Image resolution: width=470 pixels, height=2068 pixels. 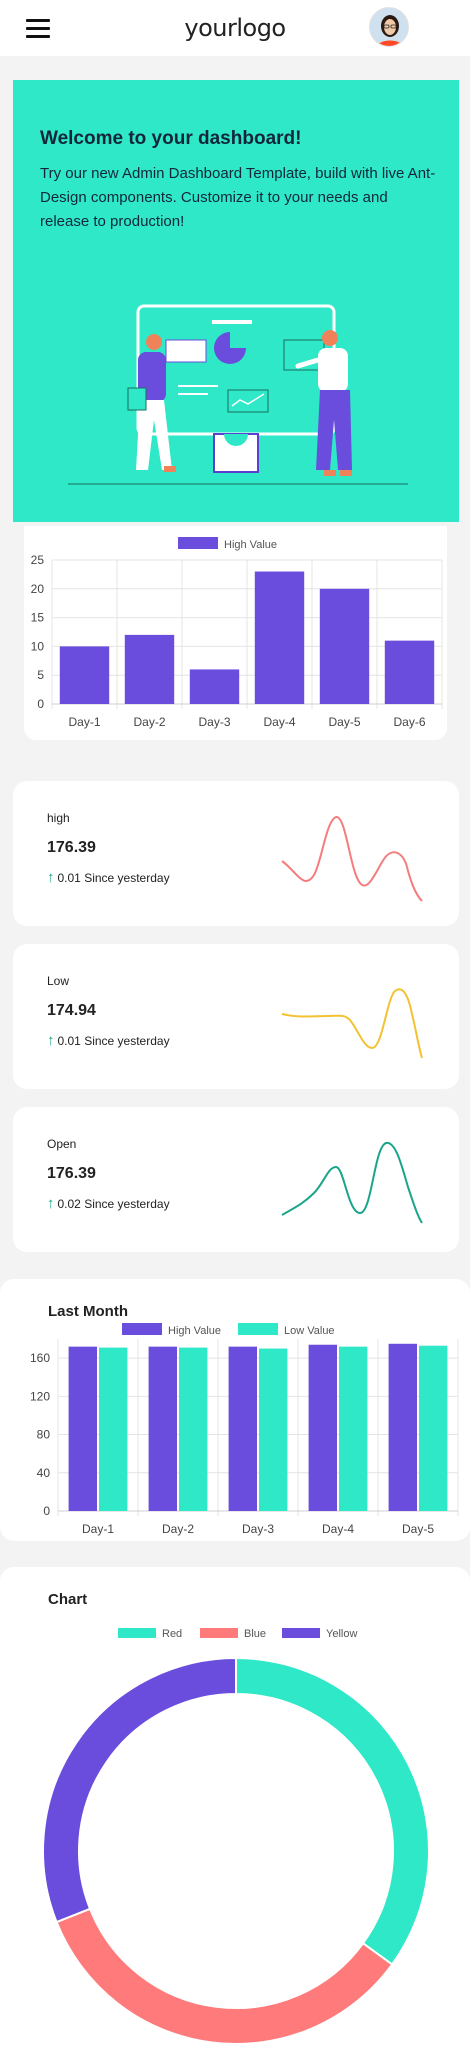 What do you see at coordinates (58, 818) in the screenshot?
I see `stat-label: high` at bounding box center [58, 818].